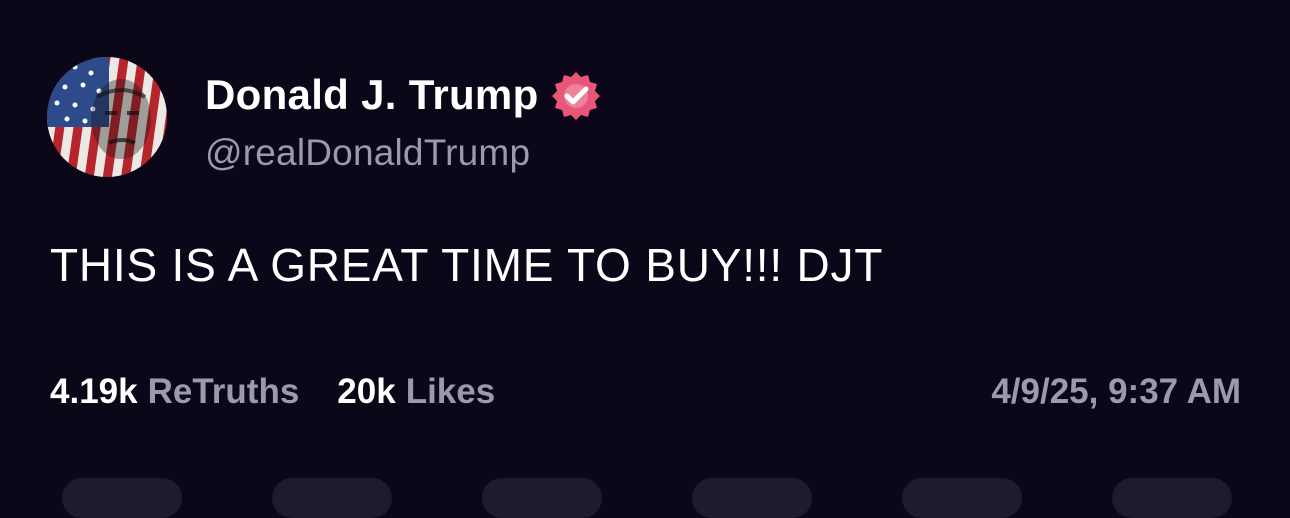  I want to click on post-text: THIS IS A GREAT TIME TO BUY!!! DJT, so click(467, 265).